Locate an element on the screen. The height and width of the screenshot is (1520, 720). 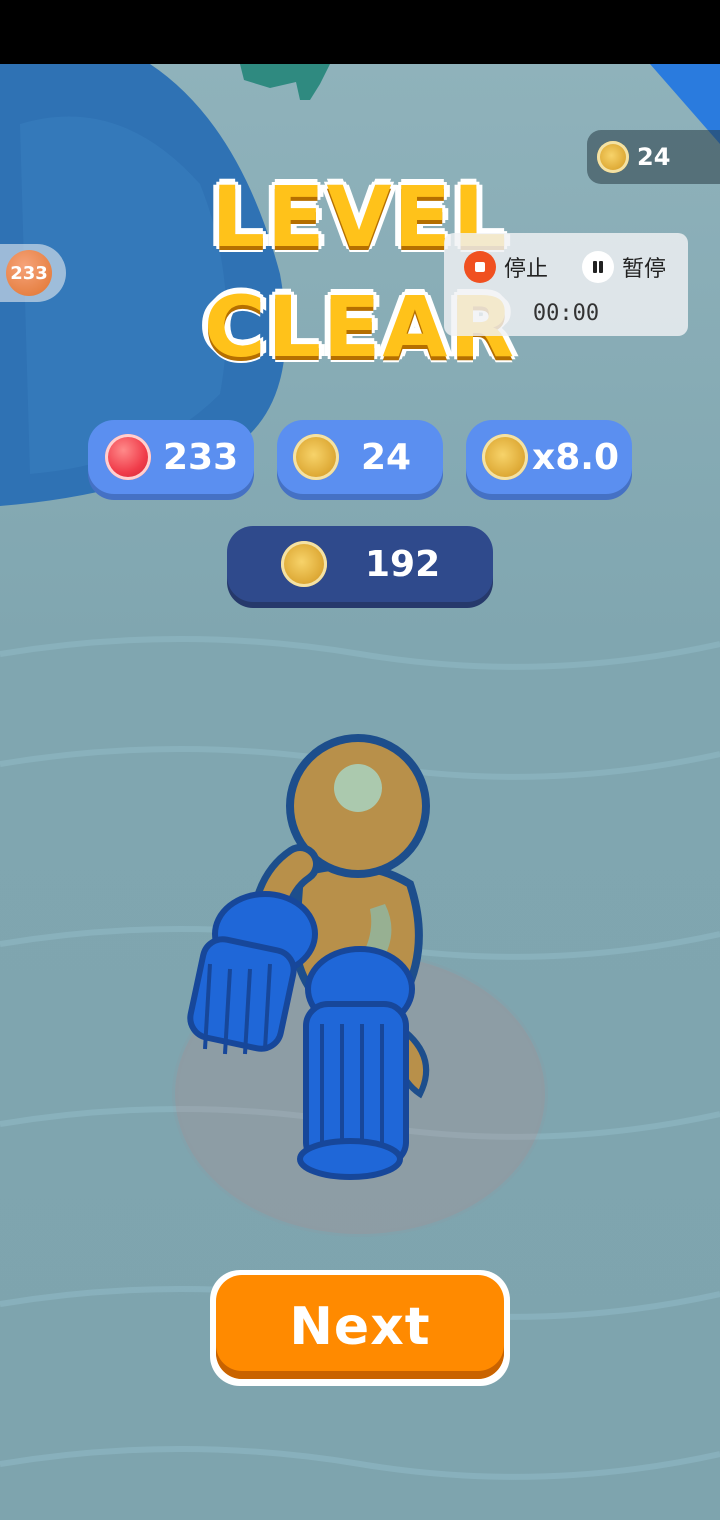
next-button-label: Next is located at coordinates (360, 1327).